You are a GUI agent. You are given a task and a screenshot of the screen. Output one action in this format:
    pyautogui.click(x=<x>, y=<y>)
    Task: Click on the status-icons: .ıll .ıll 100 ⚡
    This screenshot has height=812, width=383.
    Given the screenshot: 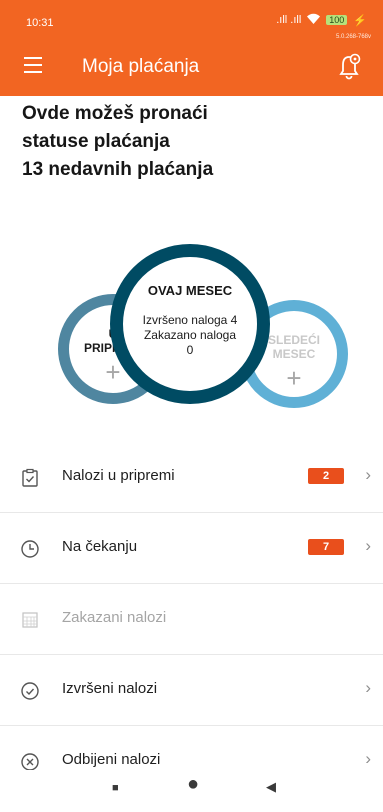 What is the action you would take?
    pyautogui.click(x=321, y=20)
    